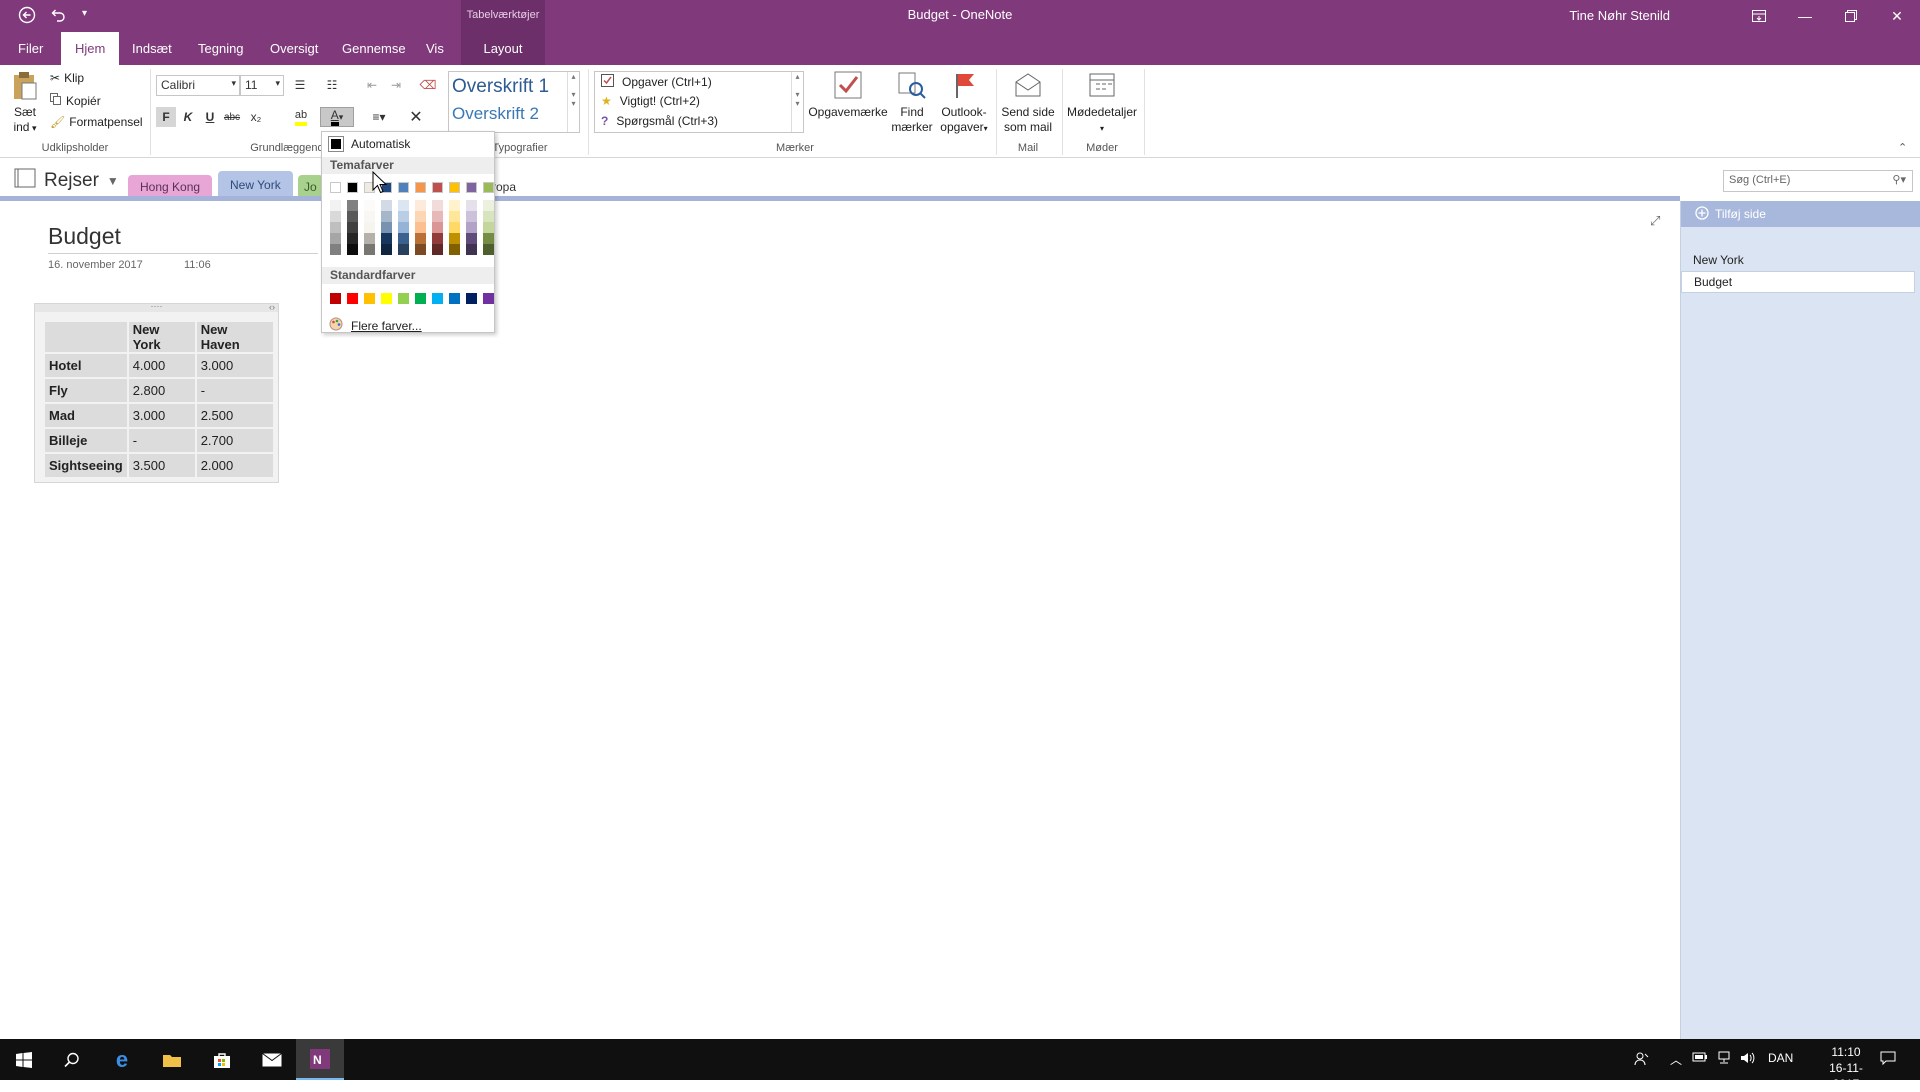 The width and height of the screenshot is (1920, 1092). What do you see at coordinates (90, 48) in the screenshot?
I see `tab-home: Hjem` at bounding box center [90, 48].